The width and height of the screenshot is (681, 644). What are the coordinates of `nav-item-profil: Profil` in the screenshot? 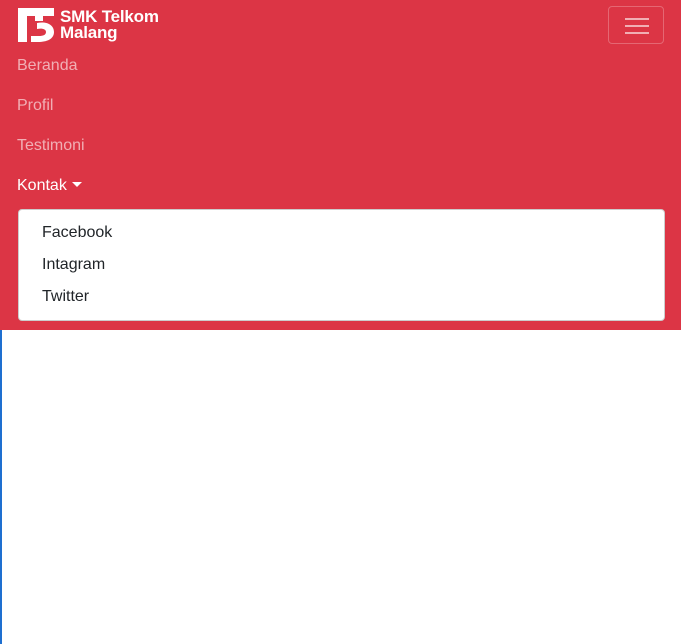 It's located at (35, 106).